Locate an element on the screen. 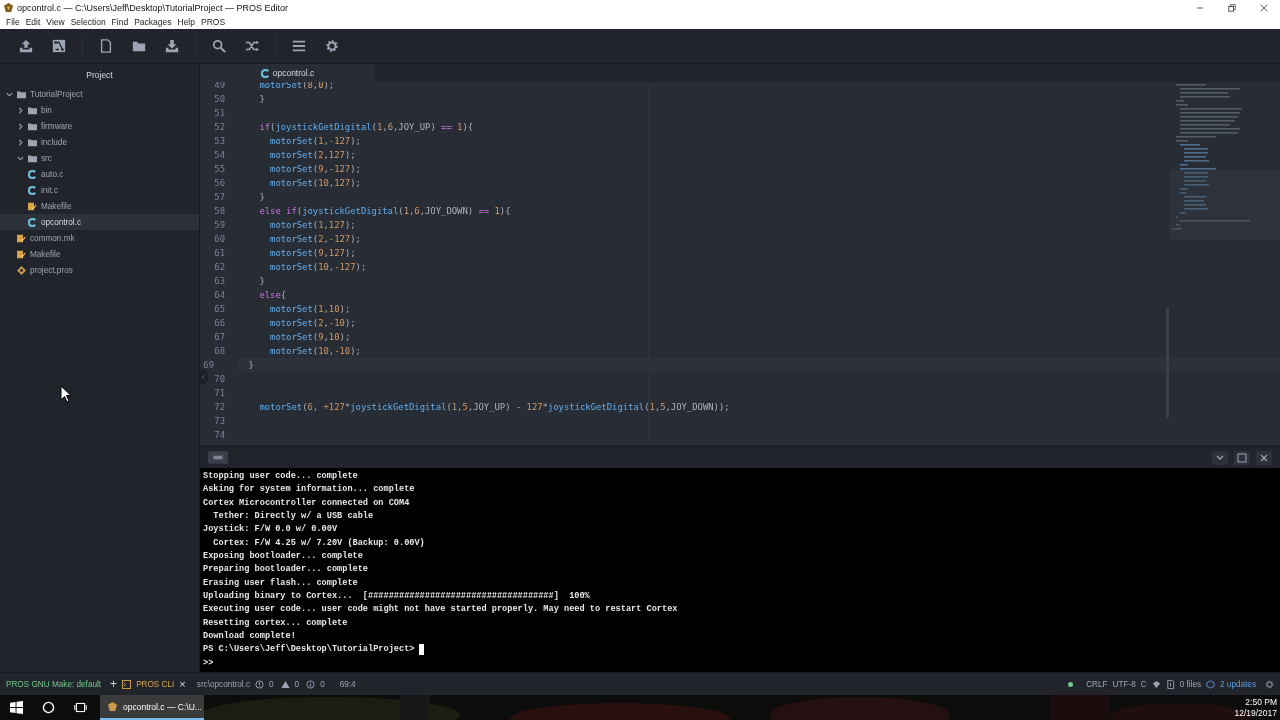 This screenshot has height=720, width=1280. encoding: UTF-8 is located at coordinates (1124, 684).